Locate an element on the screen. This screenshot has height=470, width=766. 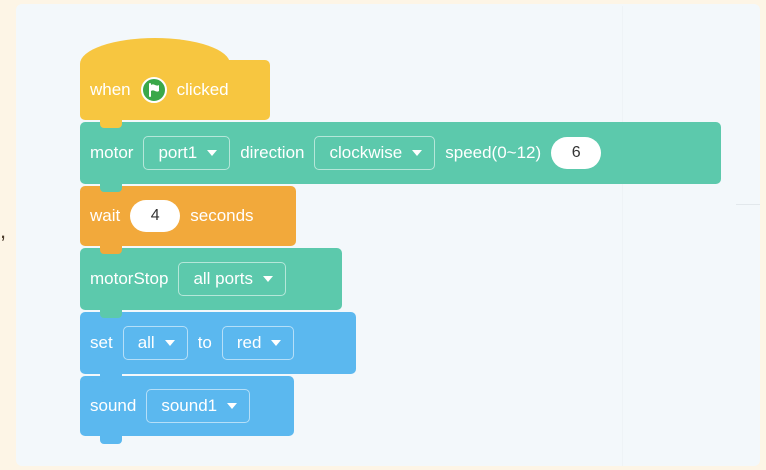
motor-port-dropdown: port1 is located at coordinates (187, 153).